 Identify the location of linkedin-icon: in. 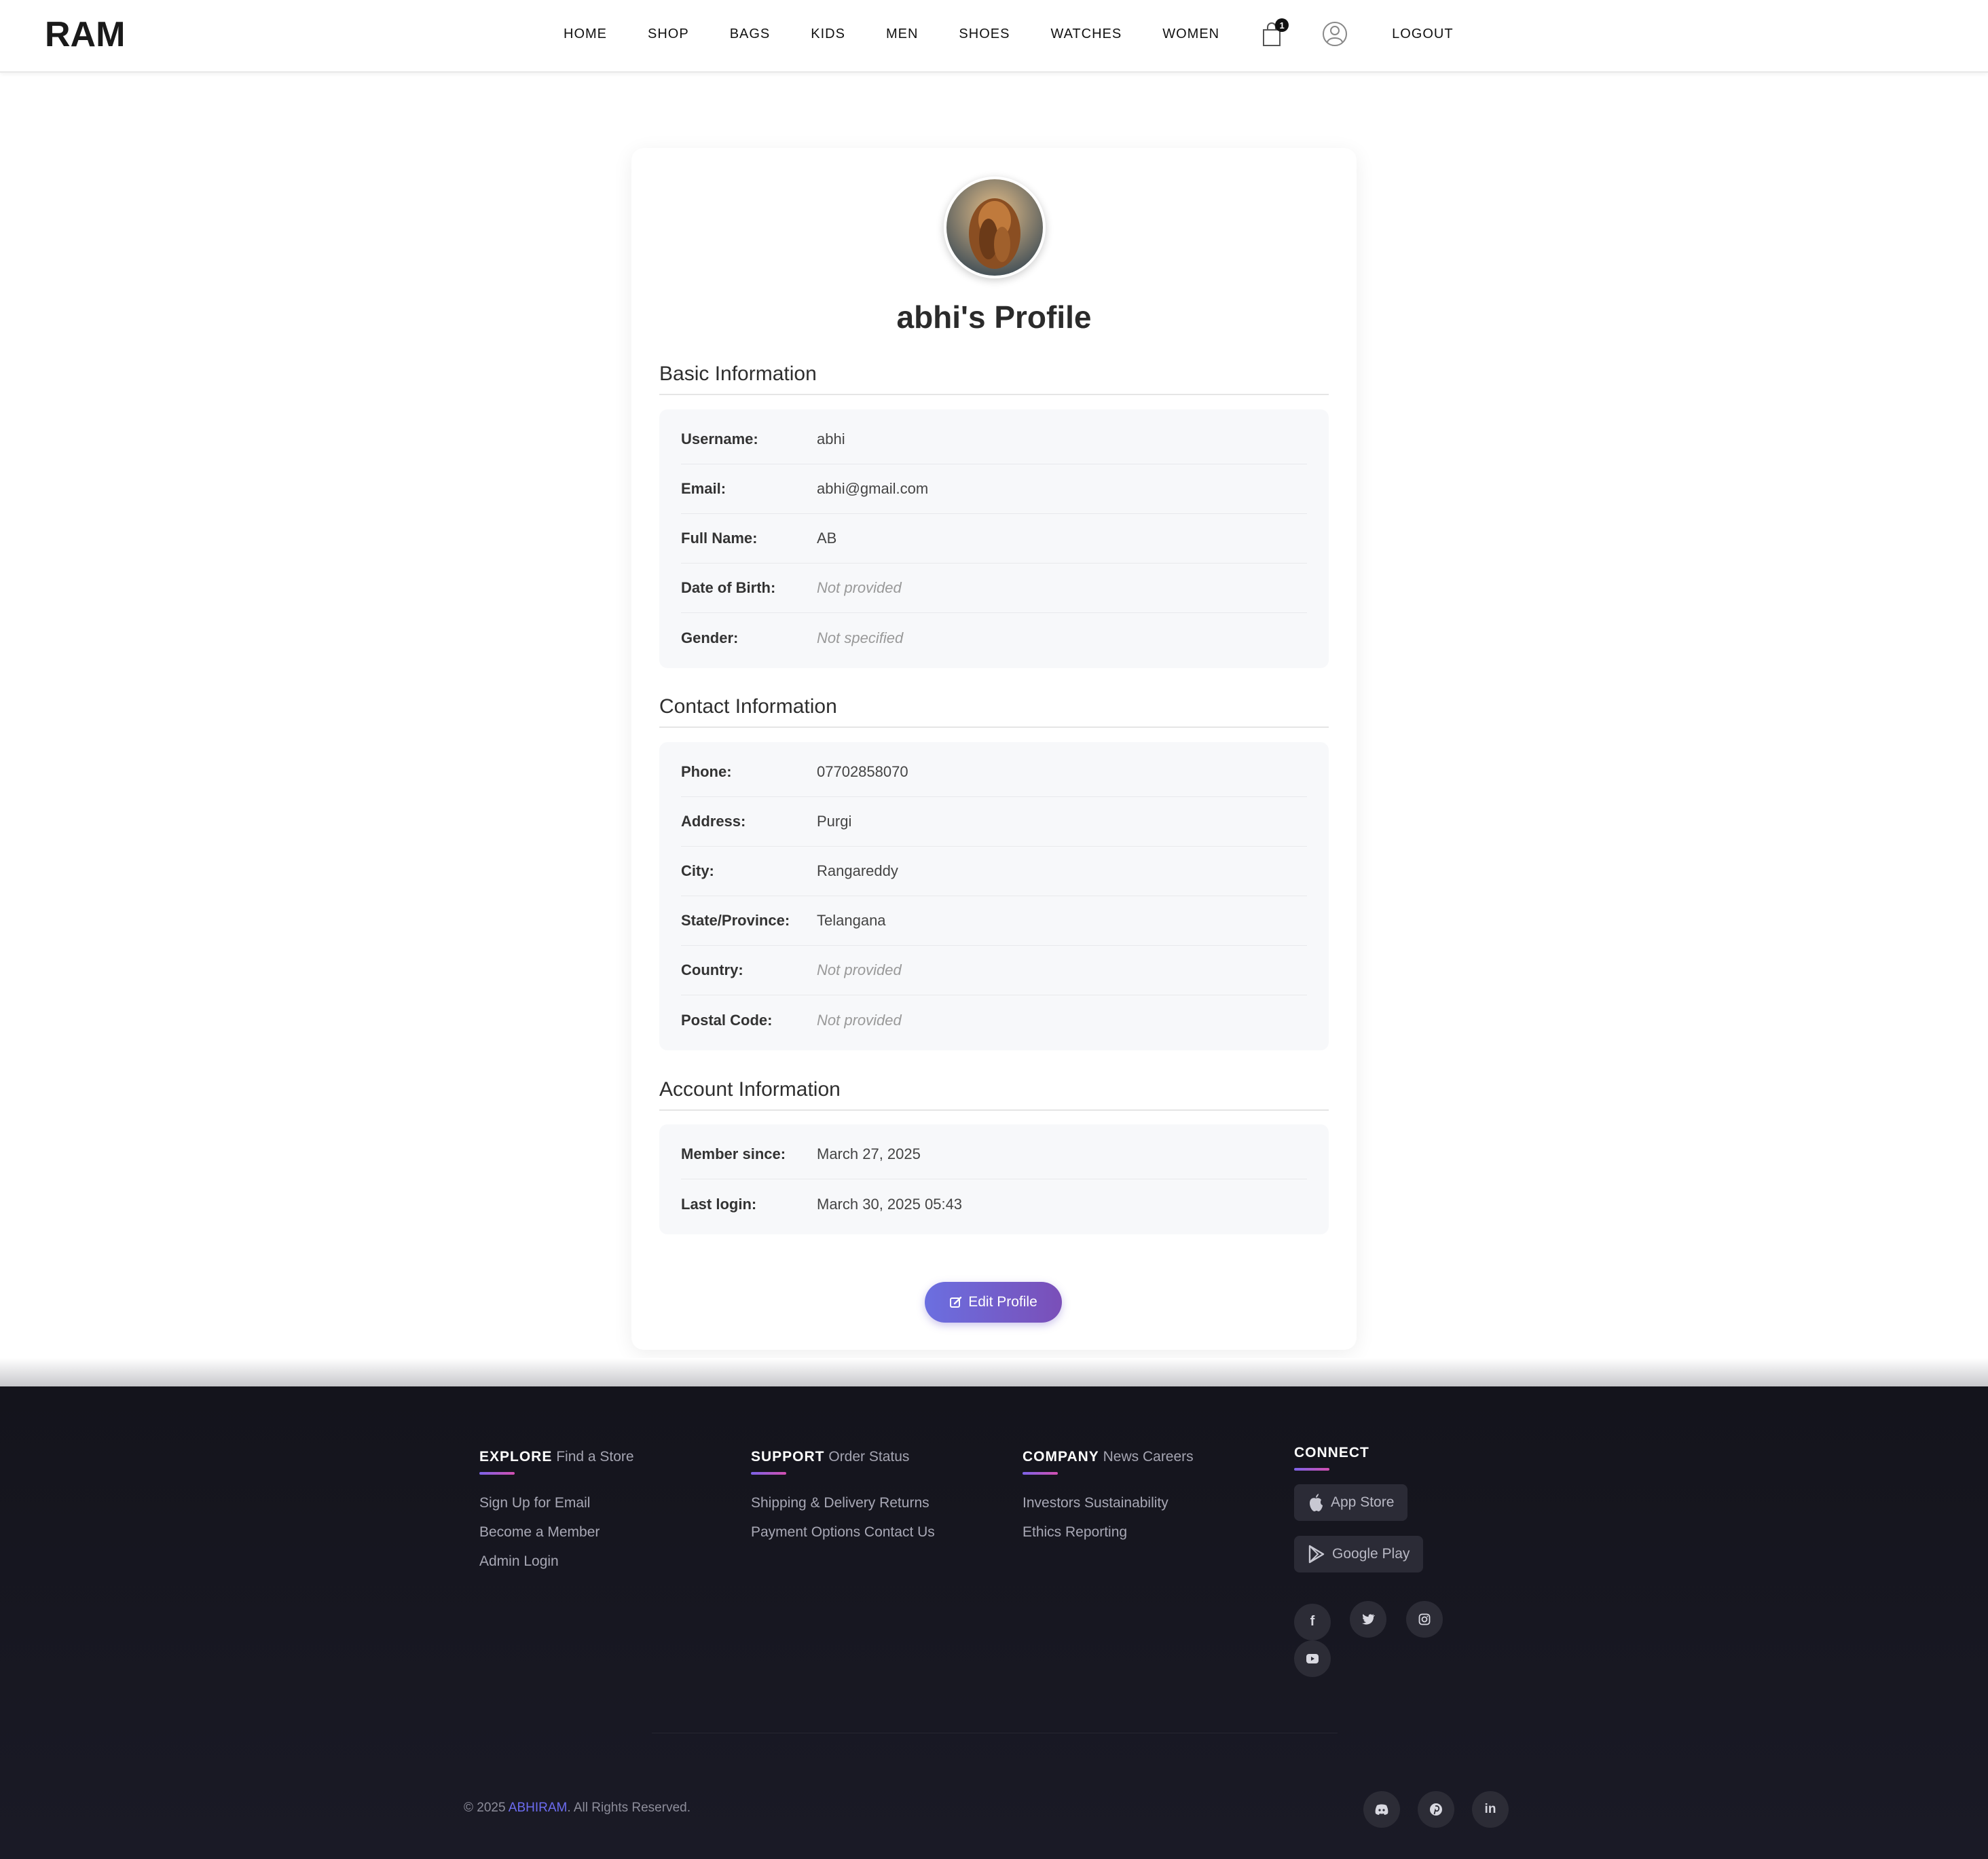
(1490, 1809).